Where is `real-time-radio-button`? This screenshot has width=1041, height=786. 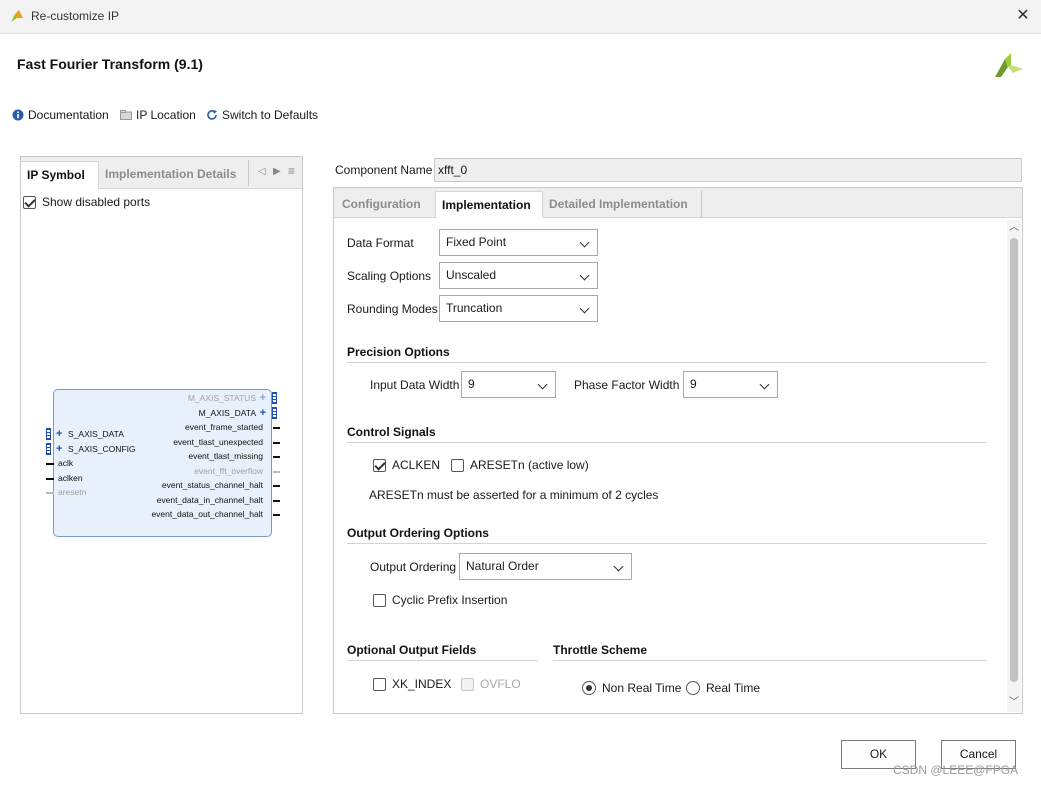 real-time-radio-button is located at coordinates (693, 688).